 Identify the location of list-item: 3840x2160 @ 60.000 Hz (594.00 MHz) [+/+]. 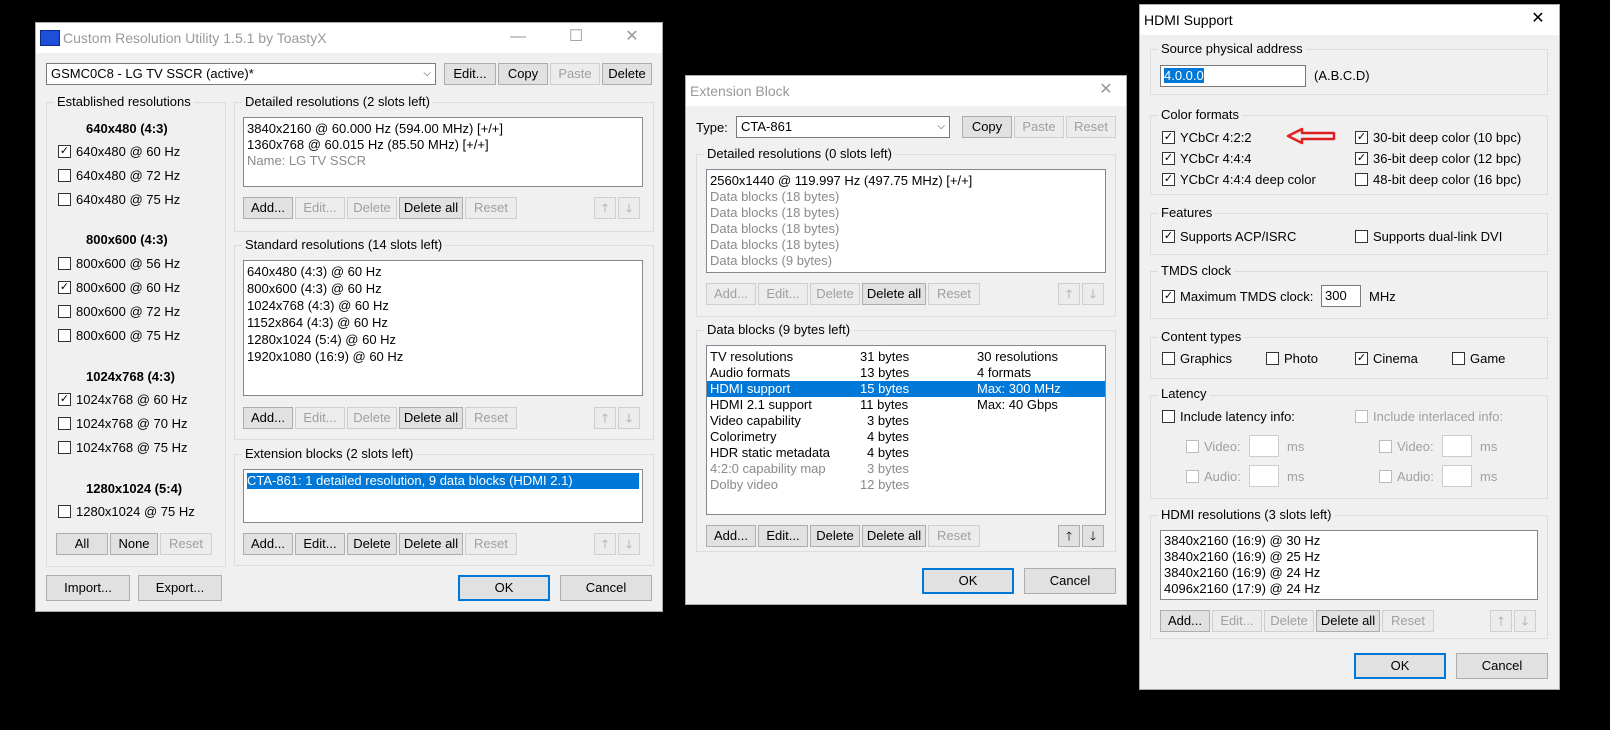
(443, 129).